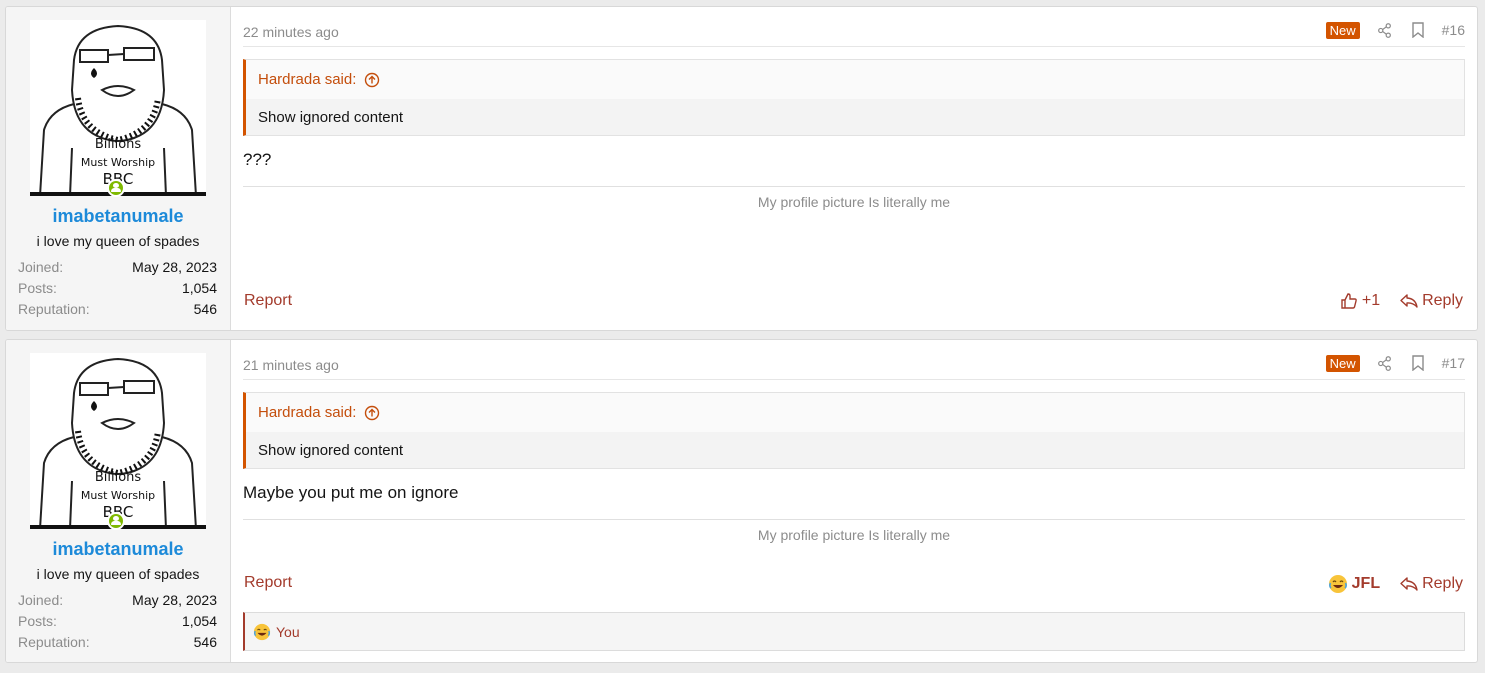  I want to click on reaction-button: JFL, so click(1354, 584).